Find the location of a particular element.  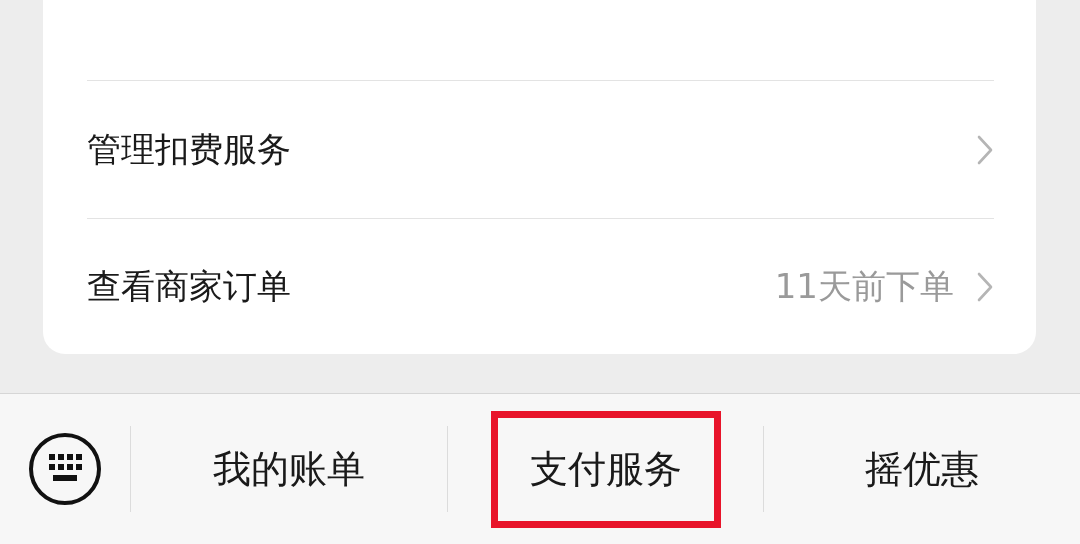

menu-tab: 支付服务 is located at coordinates (605, 469).